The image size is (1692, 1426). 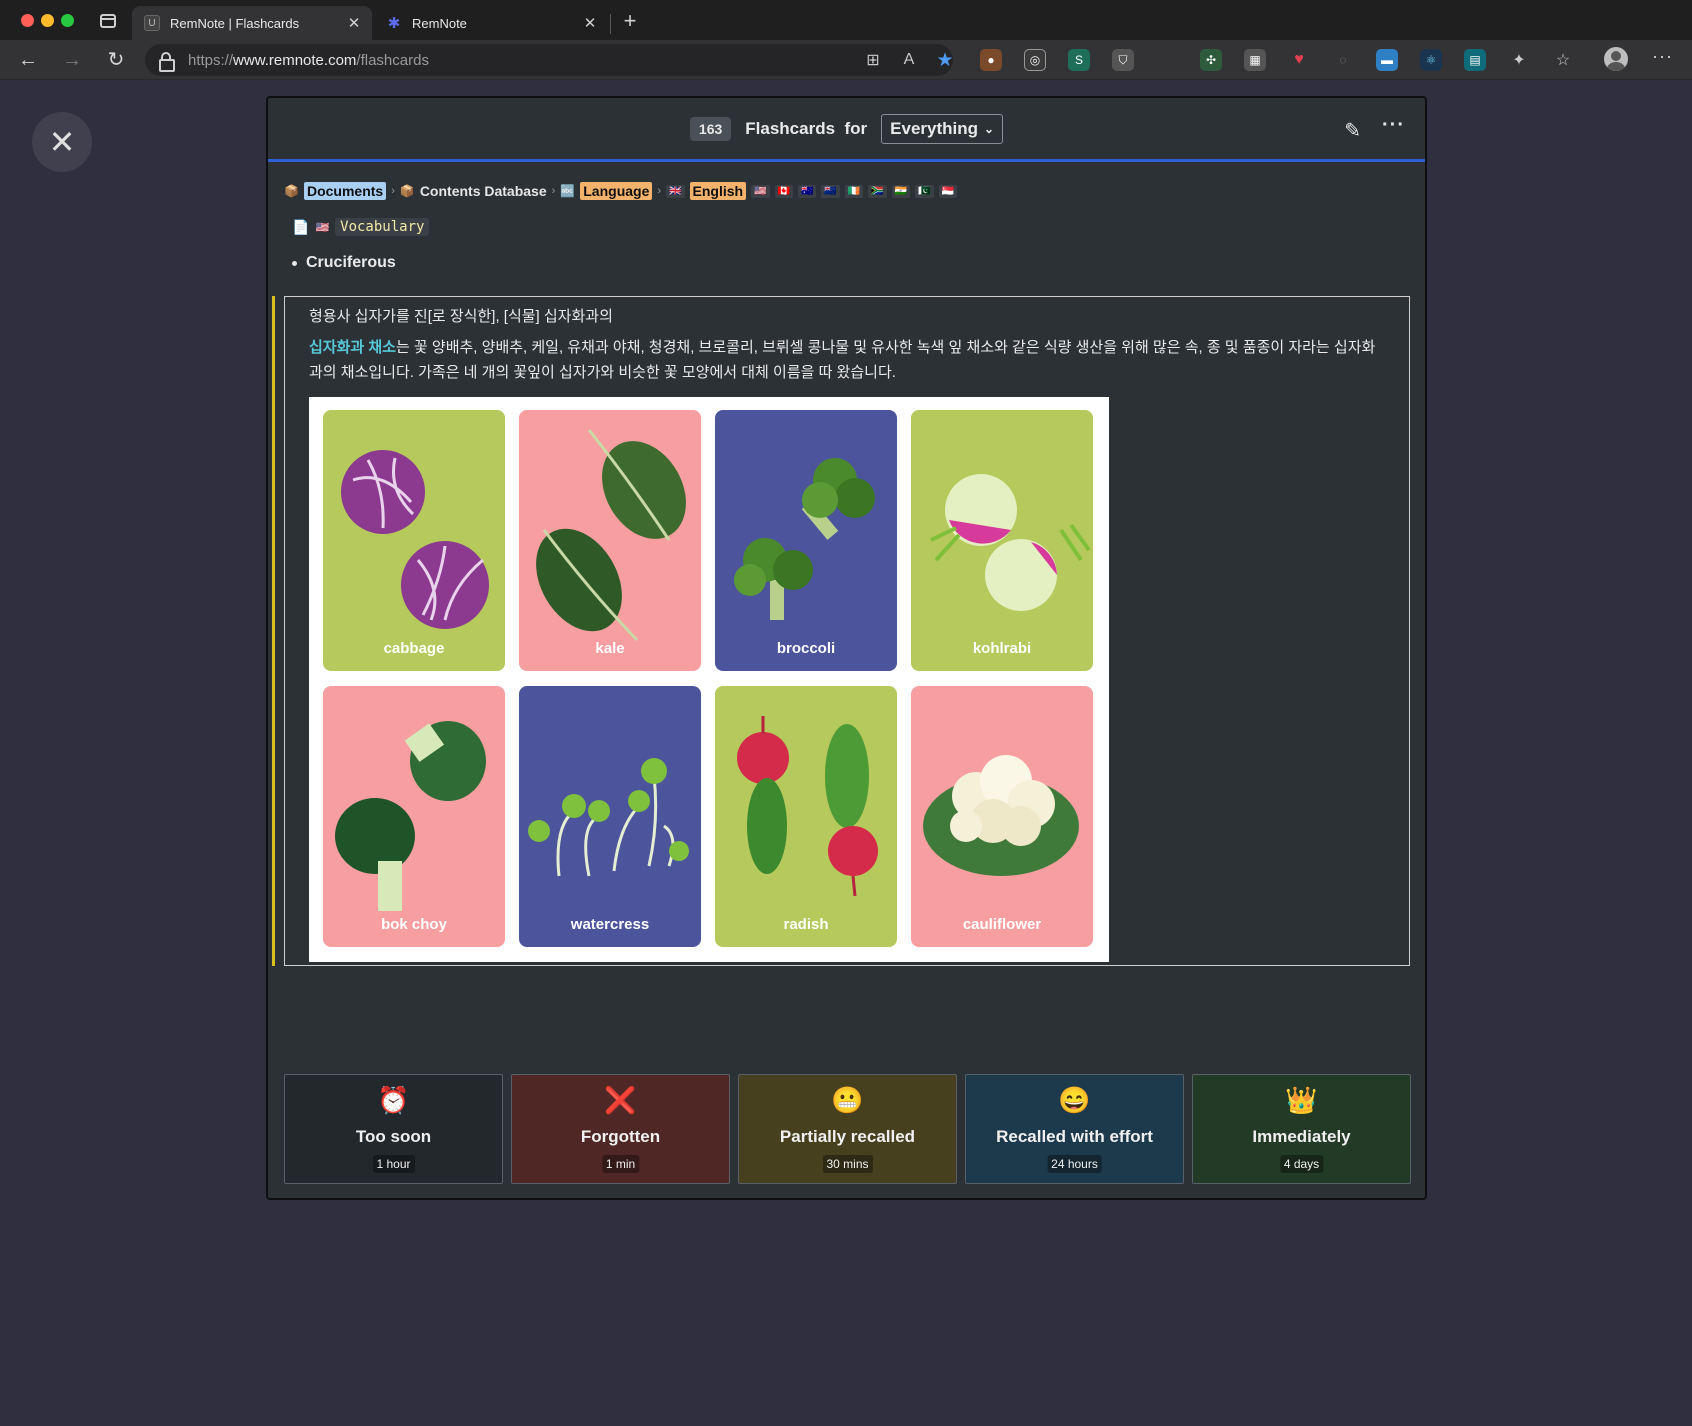 I want to click on tab-remnote-flashcards: U RemNote | Flashcards ✕, so click(x=252, y=23).